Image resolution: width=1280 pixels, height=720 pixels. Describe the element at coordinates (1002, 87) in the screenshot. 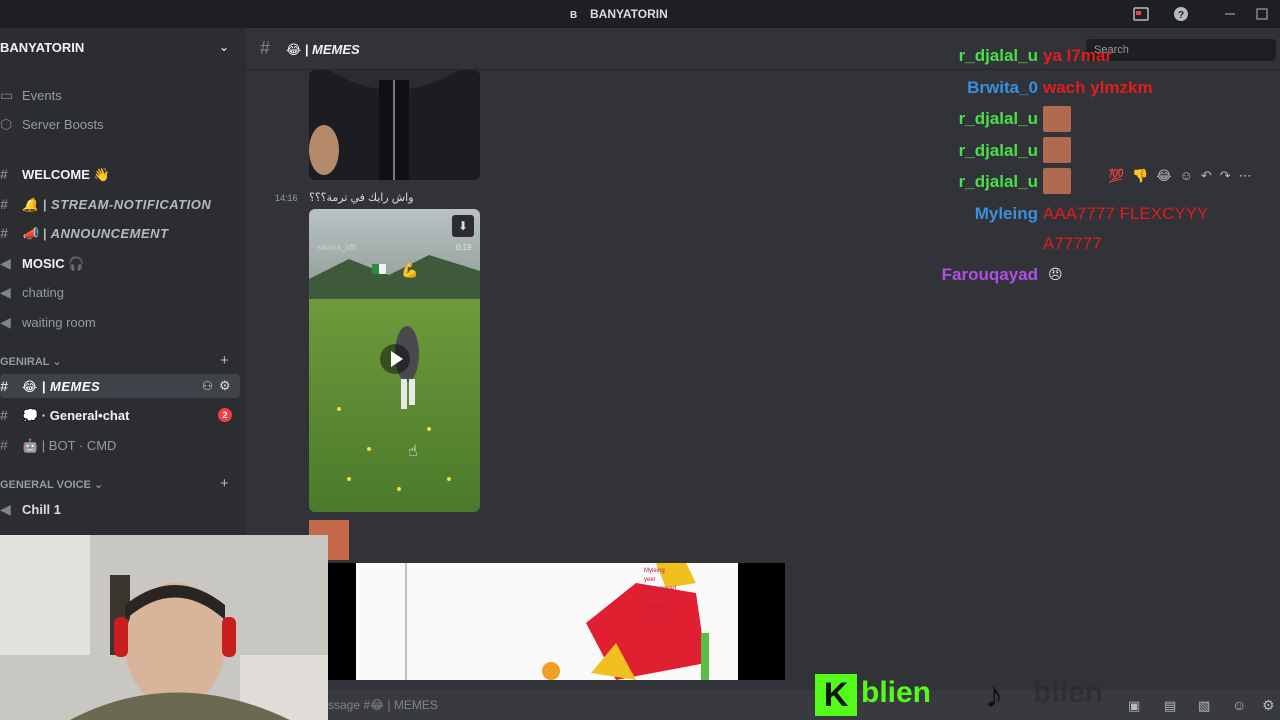

I see `chat-username: Brwita_0` at that location.